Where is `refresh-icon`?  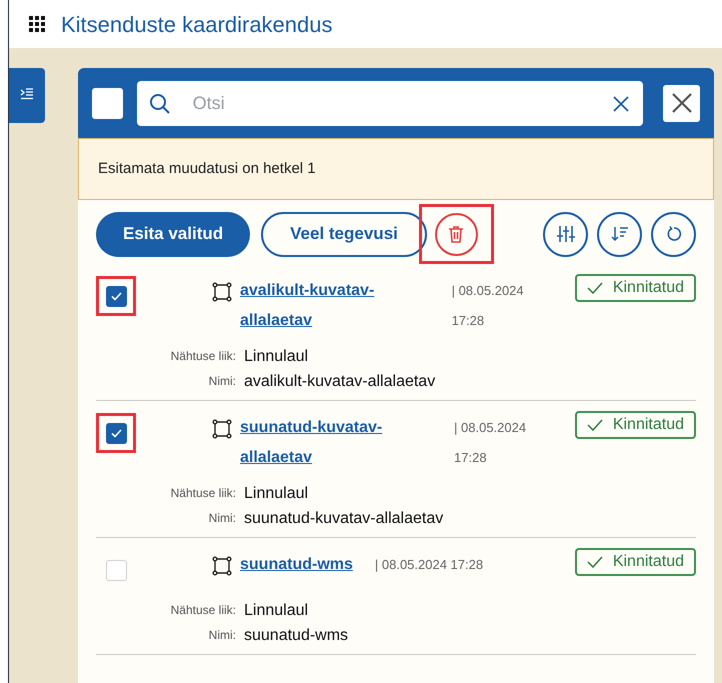
refresh-icon is located at coordinates (674, 234).